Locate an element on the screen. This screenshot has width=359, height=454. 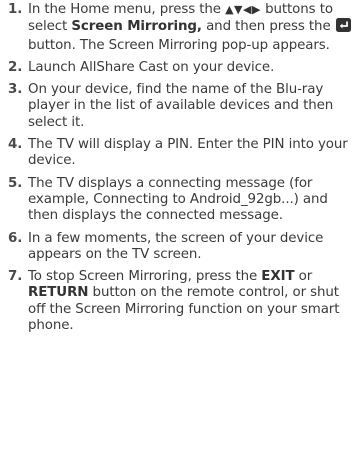
step-number: 5. is located at coordinates (15, 183).